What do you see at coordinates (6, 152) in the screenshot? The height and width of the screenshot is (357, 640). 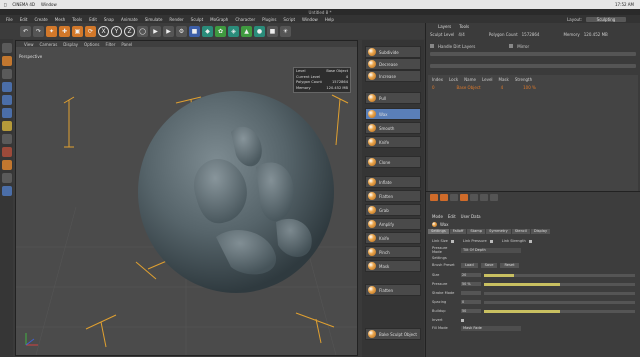 I see `snapping-icon` at bounding box center [6, 152].